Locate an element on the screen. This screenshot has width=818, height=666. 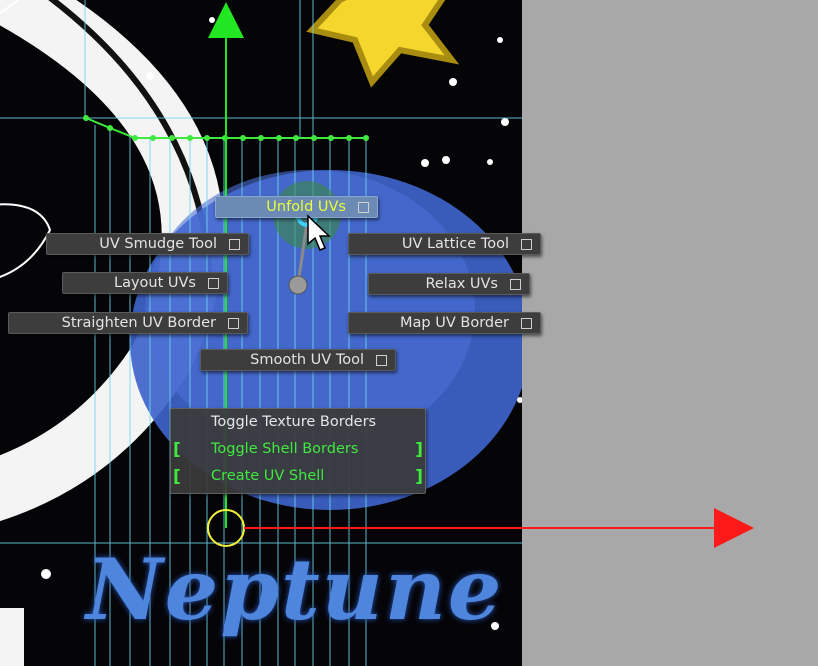
menu-item-label: UV Smudge Tool is located at coordinates (158, 244).